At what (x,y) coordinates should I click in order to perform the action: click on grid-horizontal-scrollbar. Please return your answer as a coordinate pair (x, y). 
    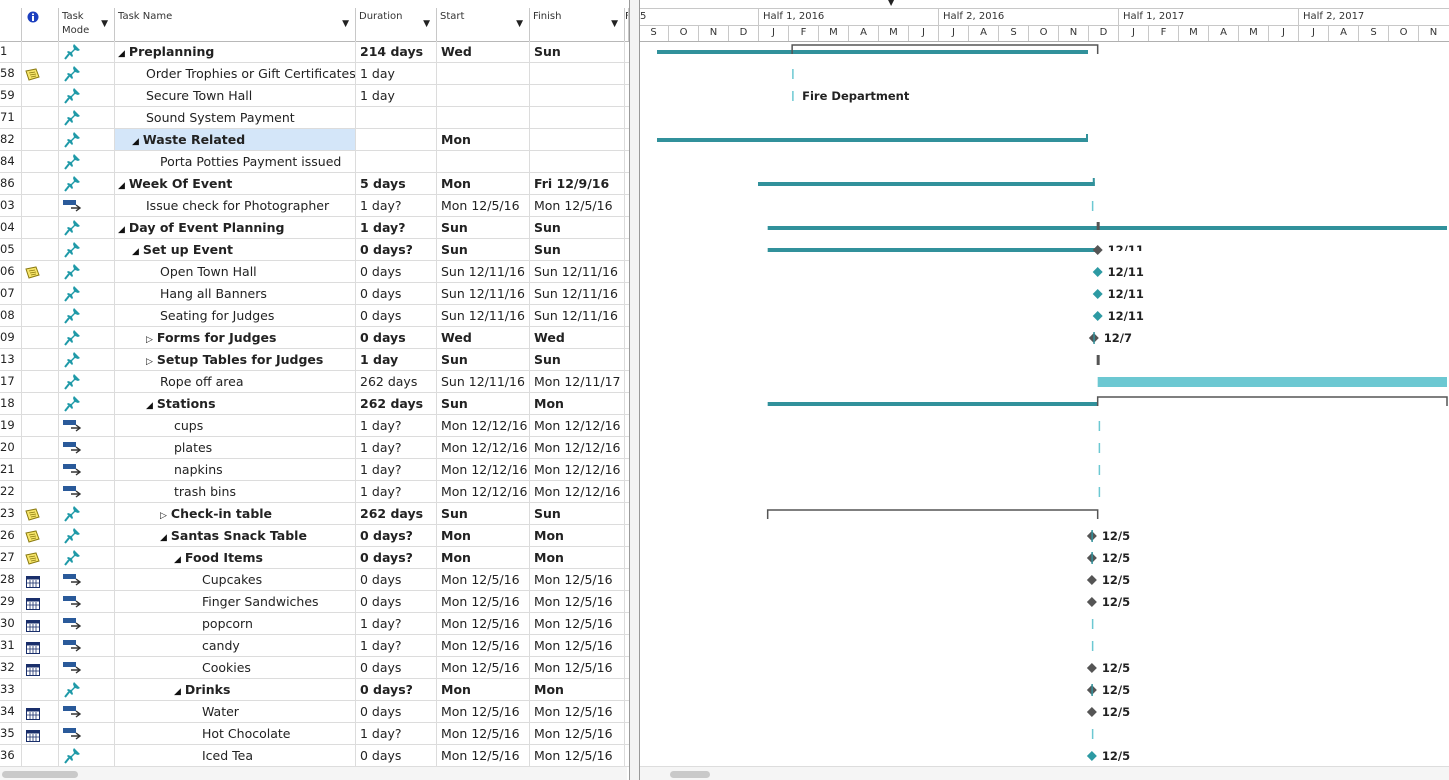
    Looking at the image, I should click on (313, 773).